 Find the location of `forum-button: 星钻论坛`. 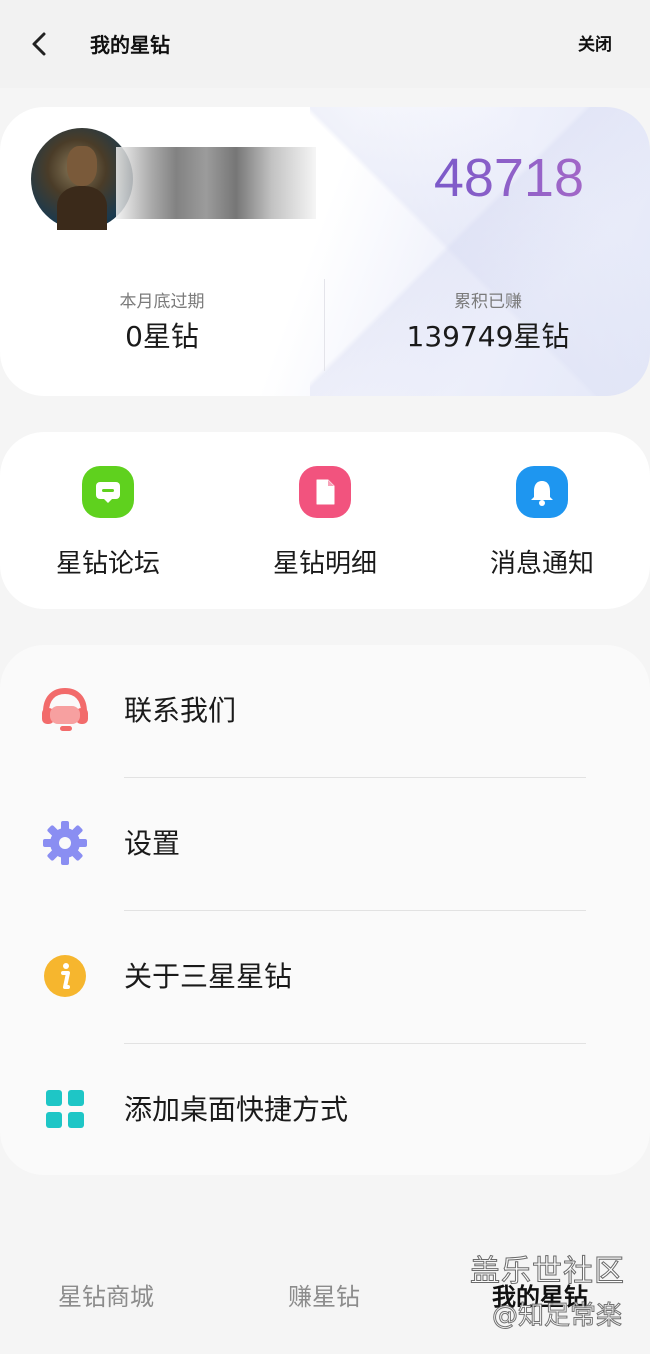

forum-button: 星钻论坛 is located at coordinates (108, 524).